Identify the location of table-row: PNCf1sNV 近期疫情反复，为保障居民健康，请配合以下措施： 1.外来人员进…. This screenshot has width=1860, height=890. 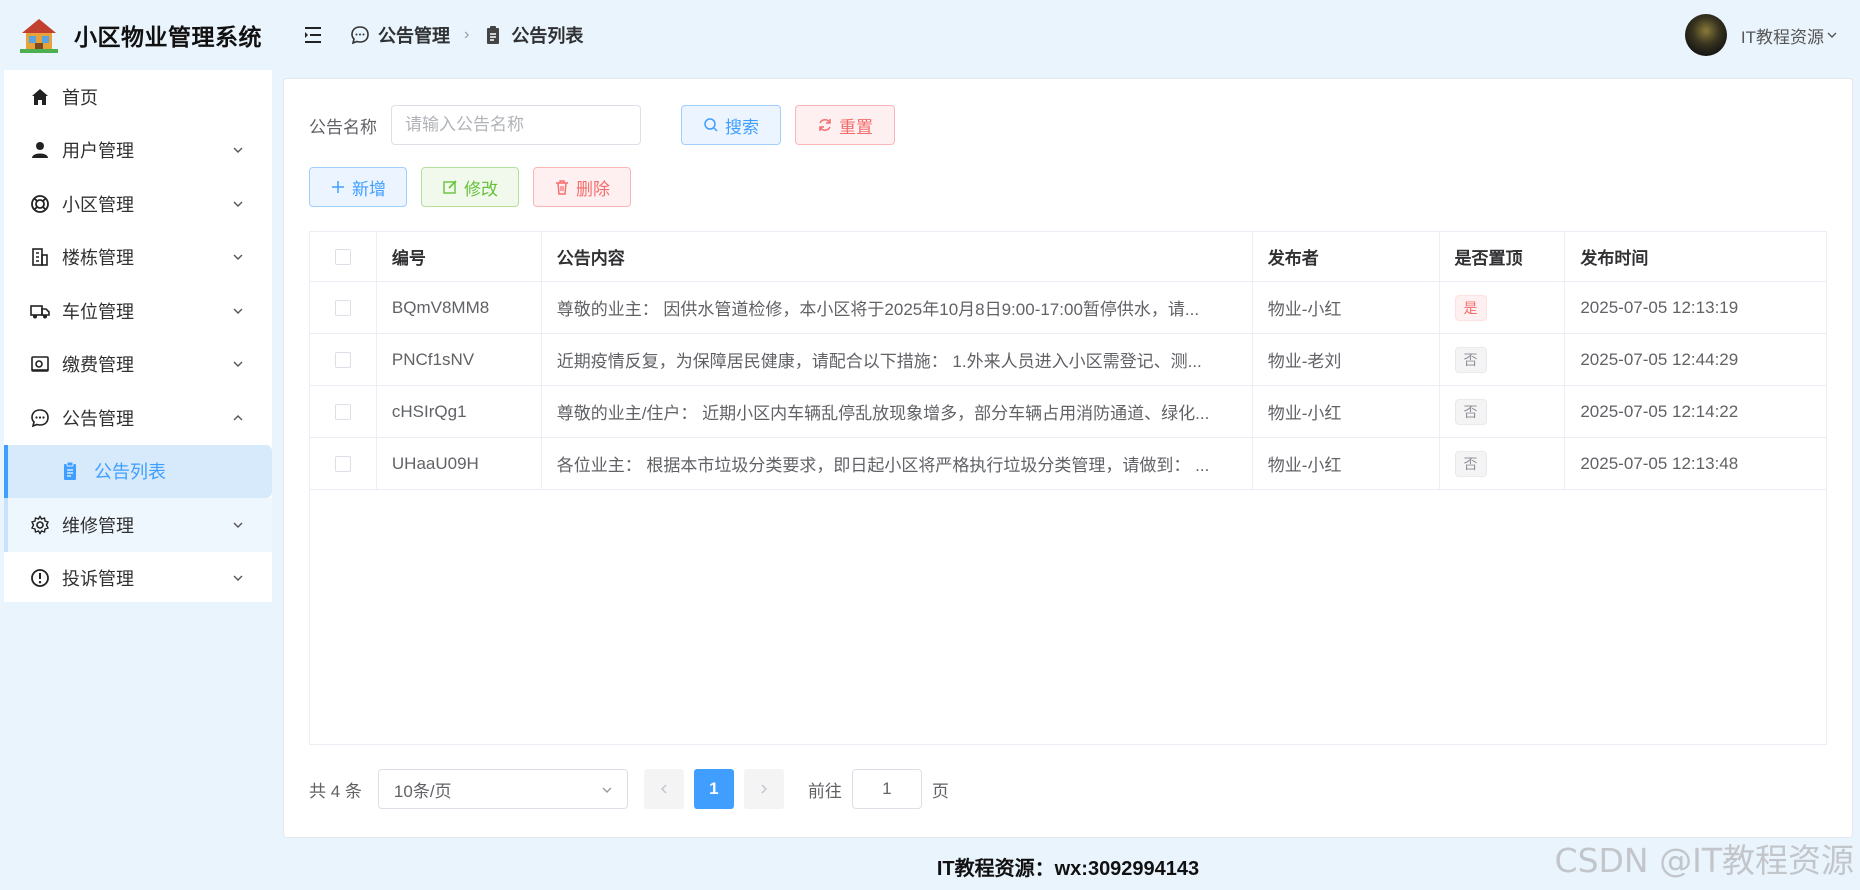
(1068, 360).